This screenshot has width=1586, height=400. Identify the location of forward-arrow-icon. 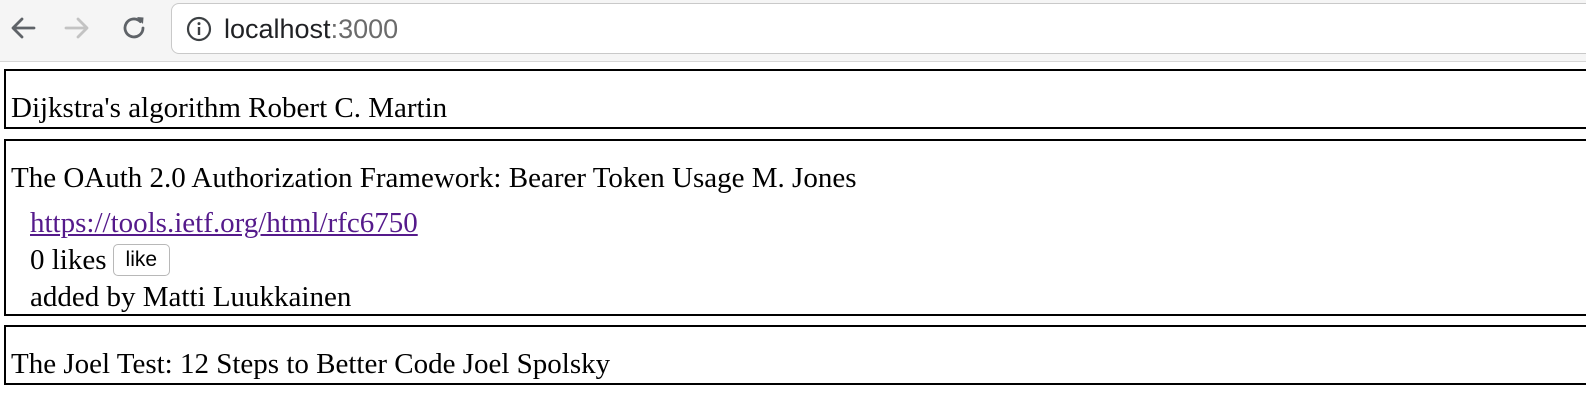
(76, 28).